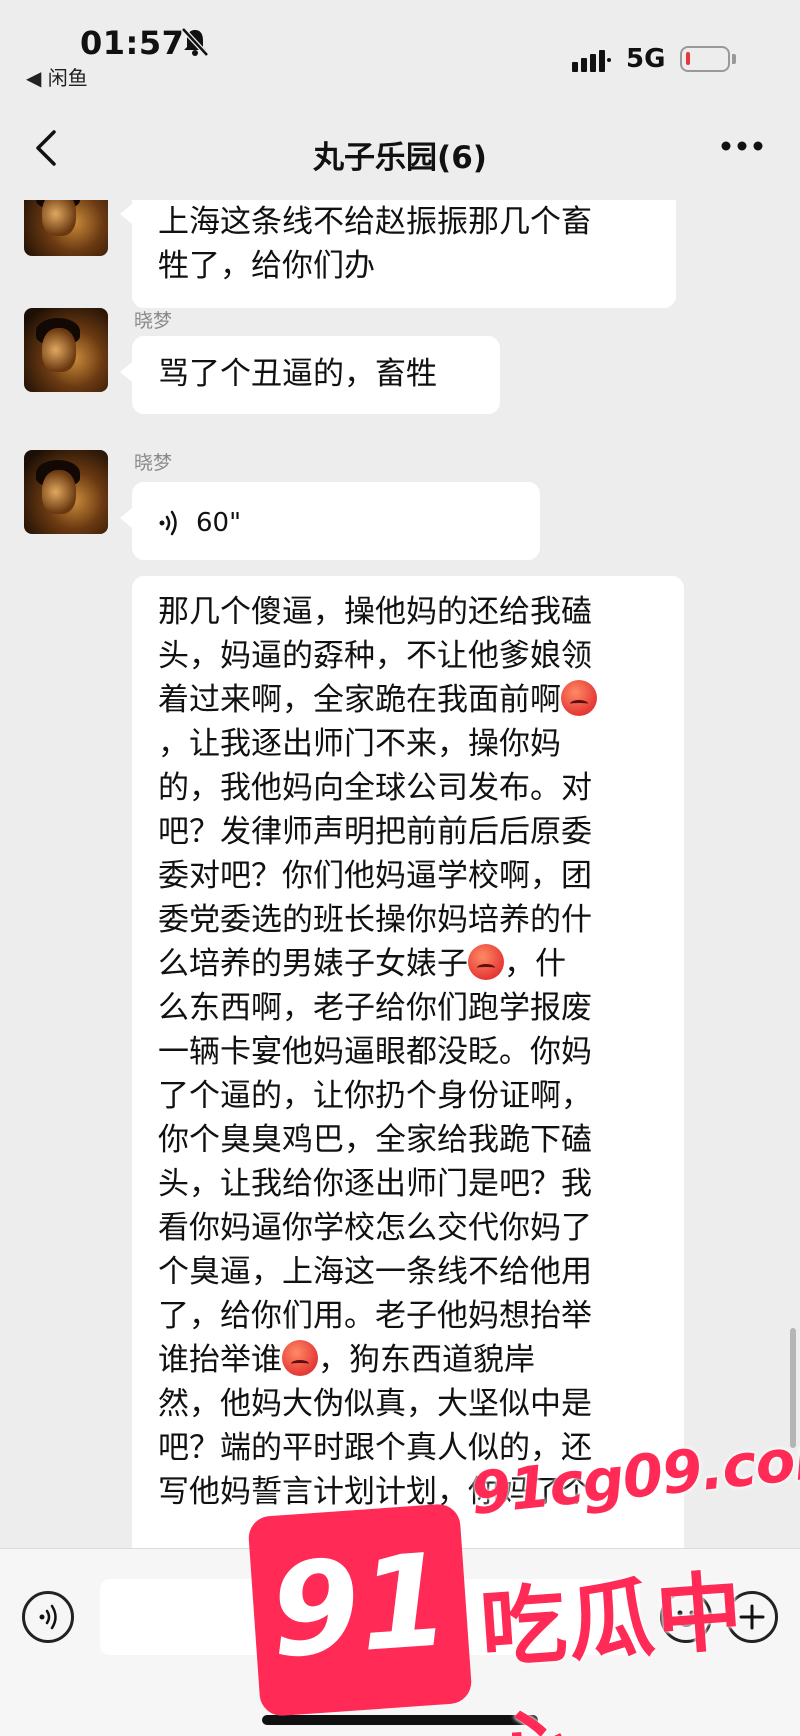  Describe the element at coordinates (375, 1448) in the screenshot. I see `message-text-line: 吧？端的平时跟个真人似的，还` at that location.